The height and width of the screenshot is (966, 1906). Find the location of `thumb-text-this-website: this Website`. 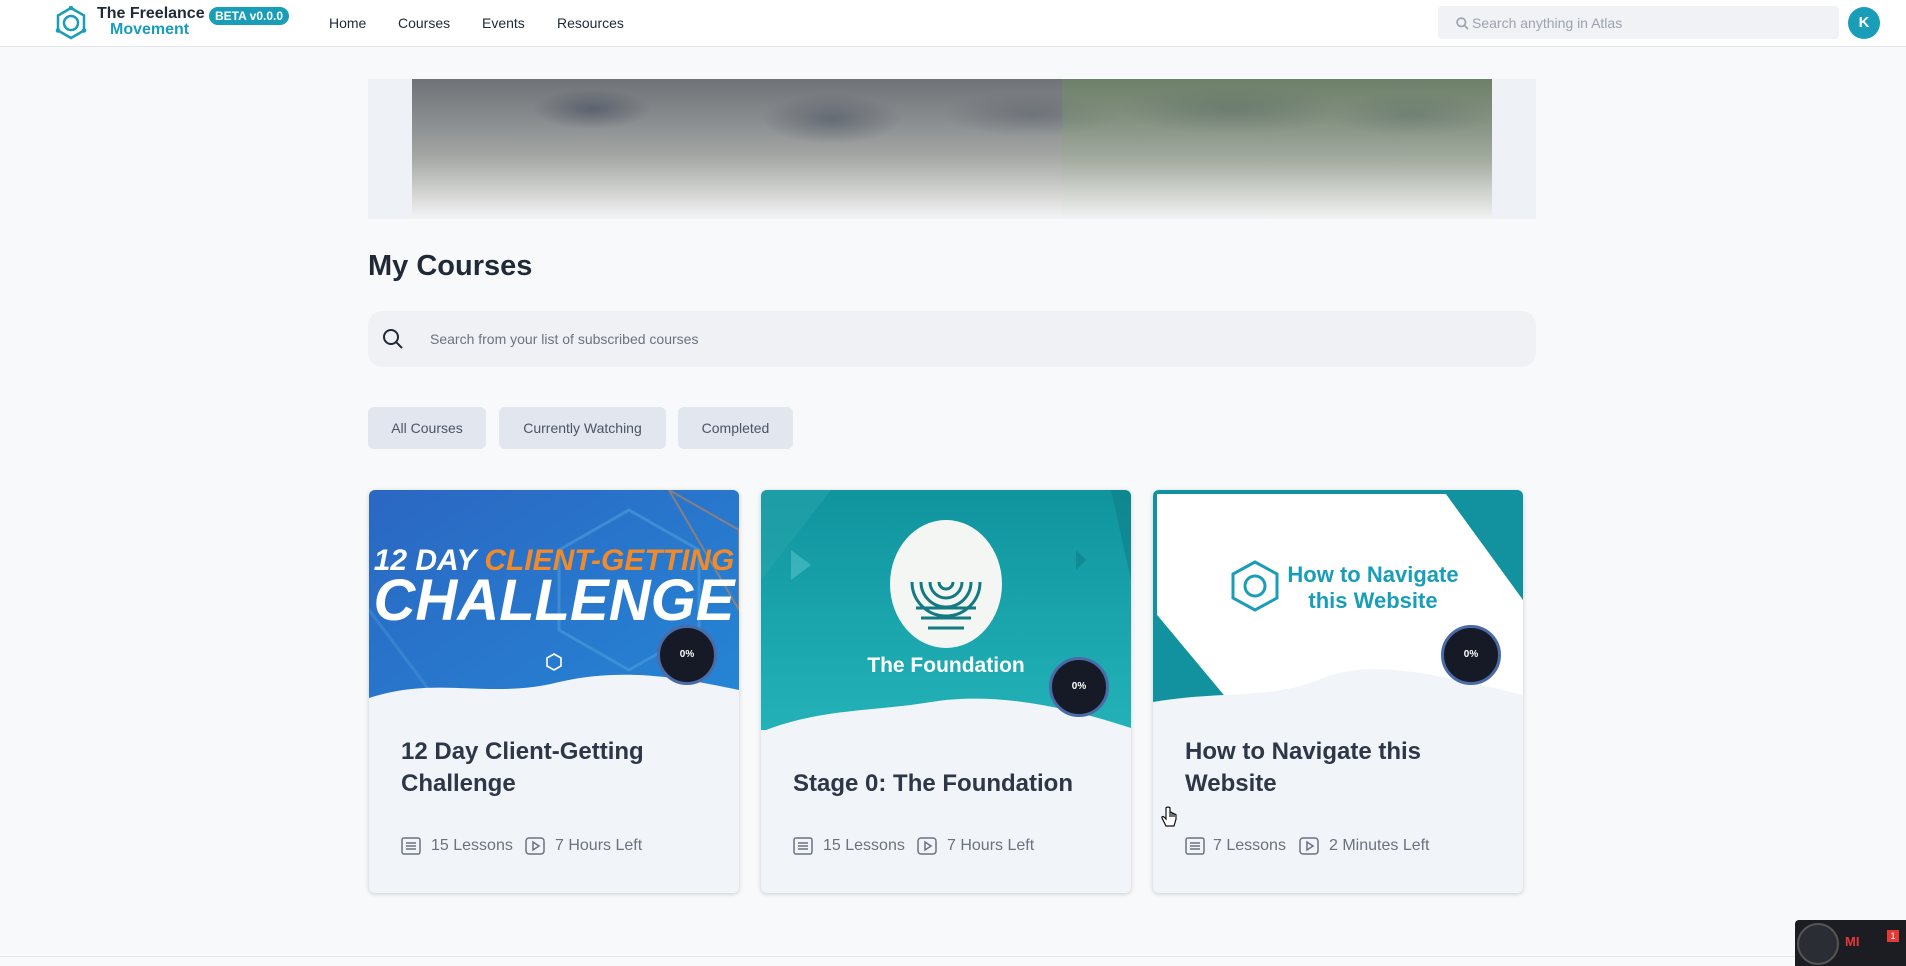

thumb-text-this-website: this Website is located at coordinates (1372, 600).